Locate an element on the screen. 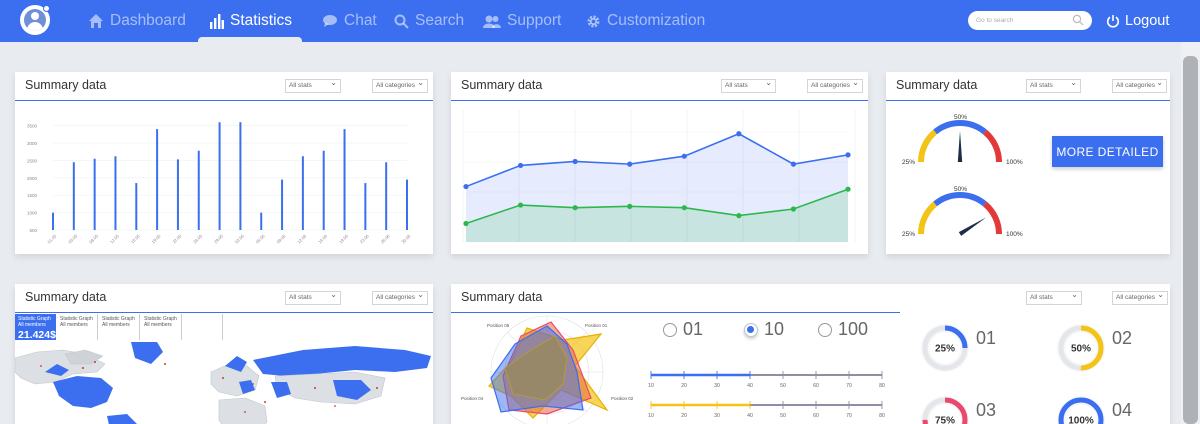  nav-search: Search is located at coordinates (429, 21).